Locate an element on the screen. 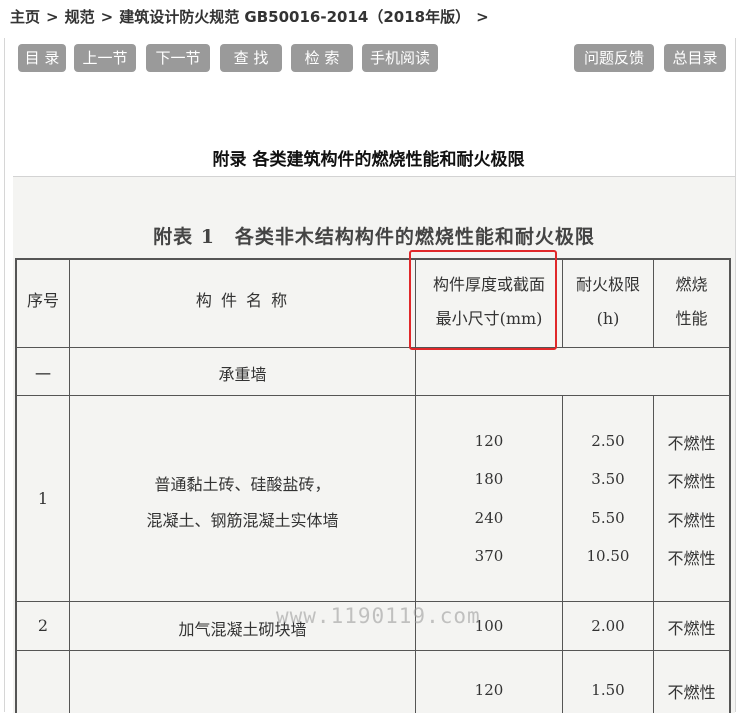 The height and width of the screenshot is (713, 737). mobile-reading-button: 手机阅读 is located at coordinates (400, 58).